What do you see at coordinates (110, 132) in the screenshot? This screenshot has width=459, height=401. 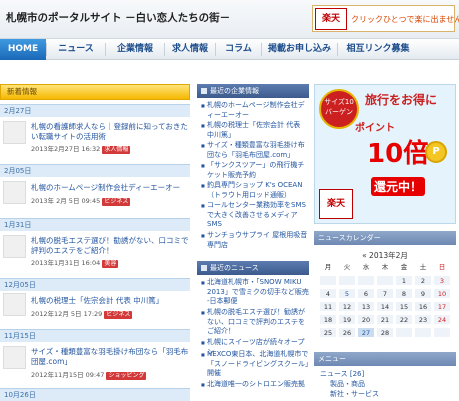 I see `news-title: 札幌の看護師求人なら｜登録前に知っておきたい転職サイトの活用術` at bounding box center [110, 132].